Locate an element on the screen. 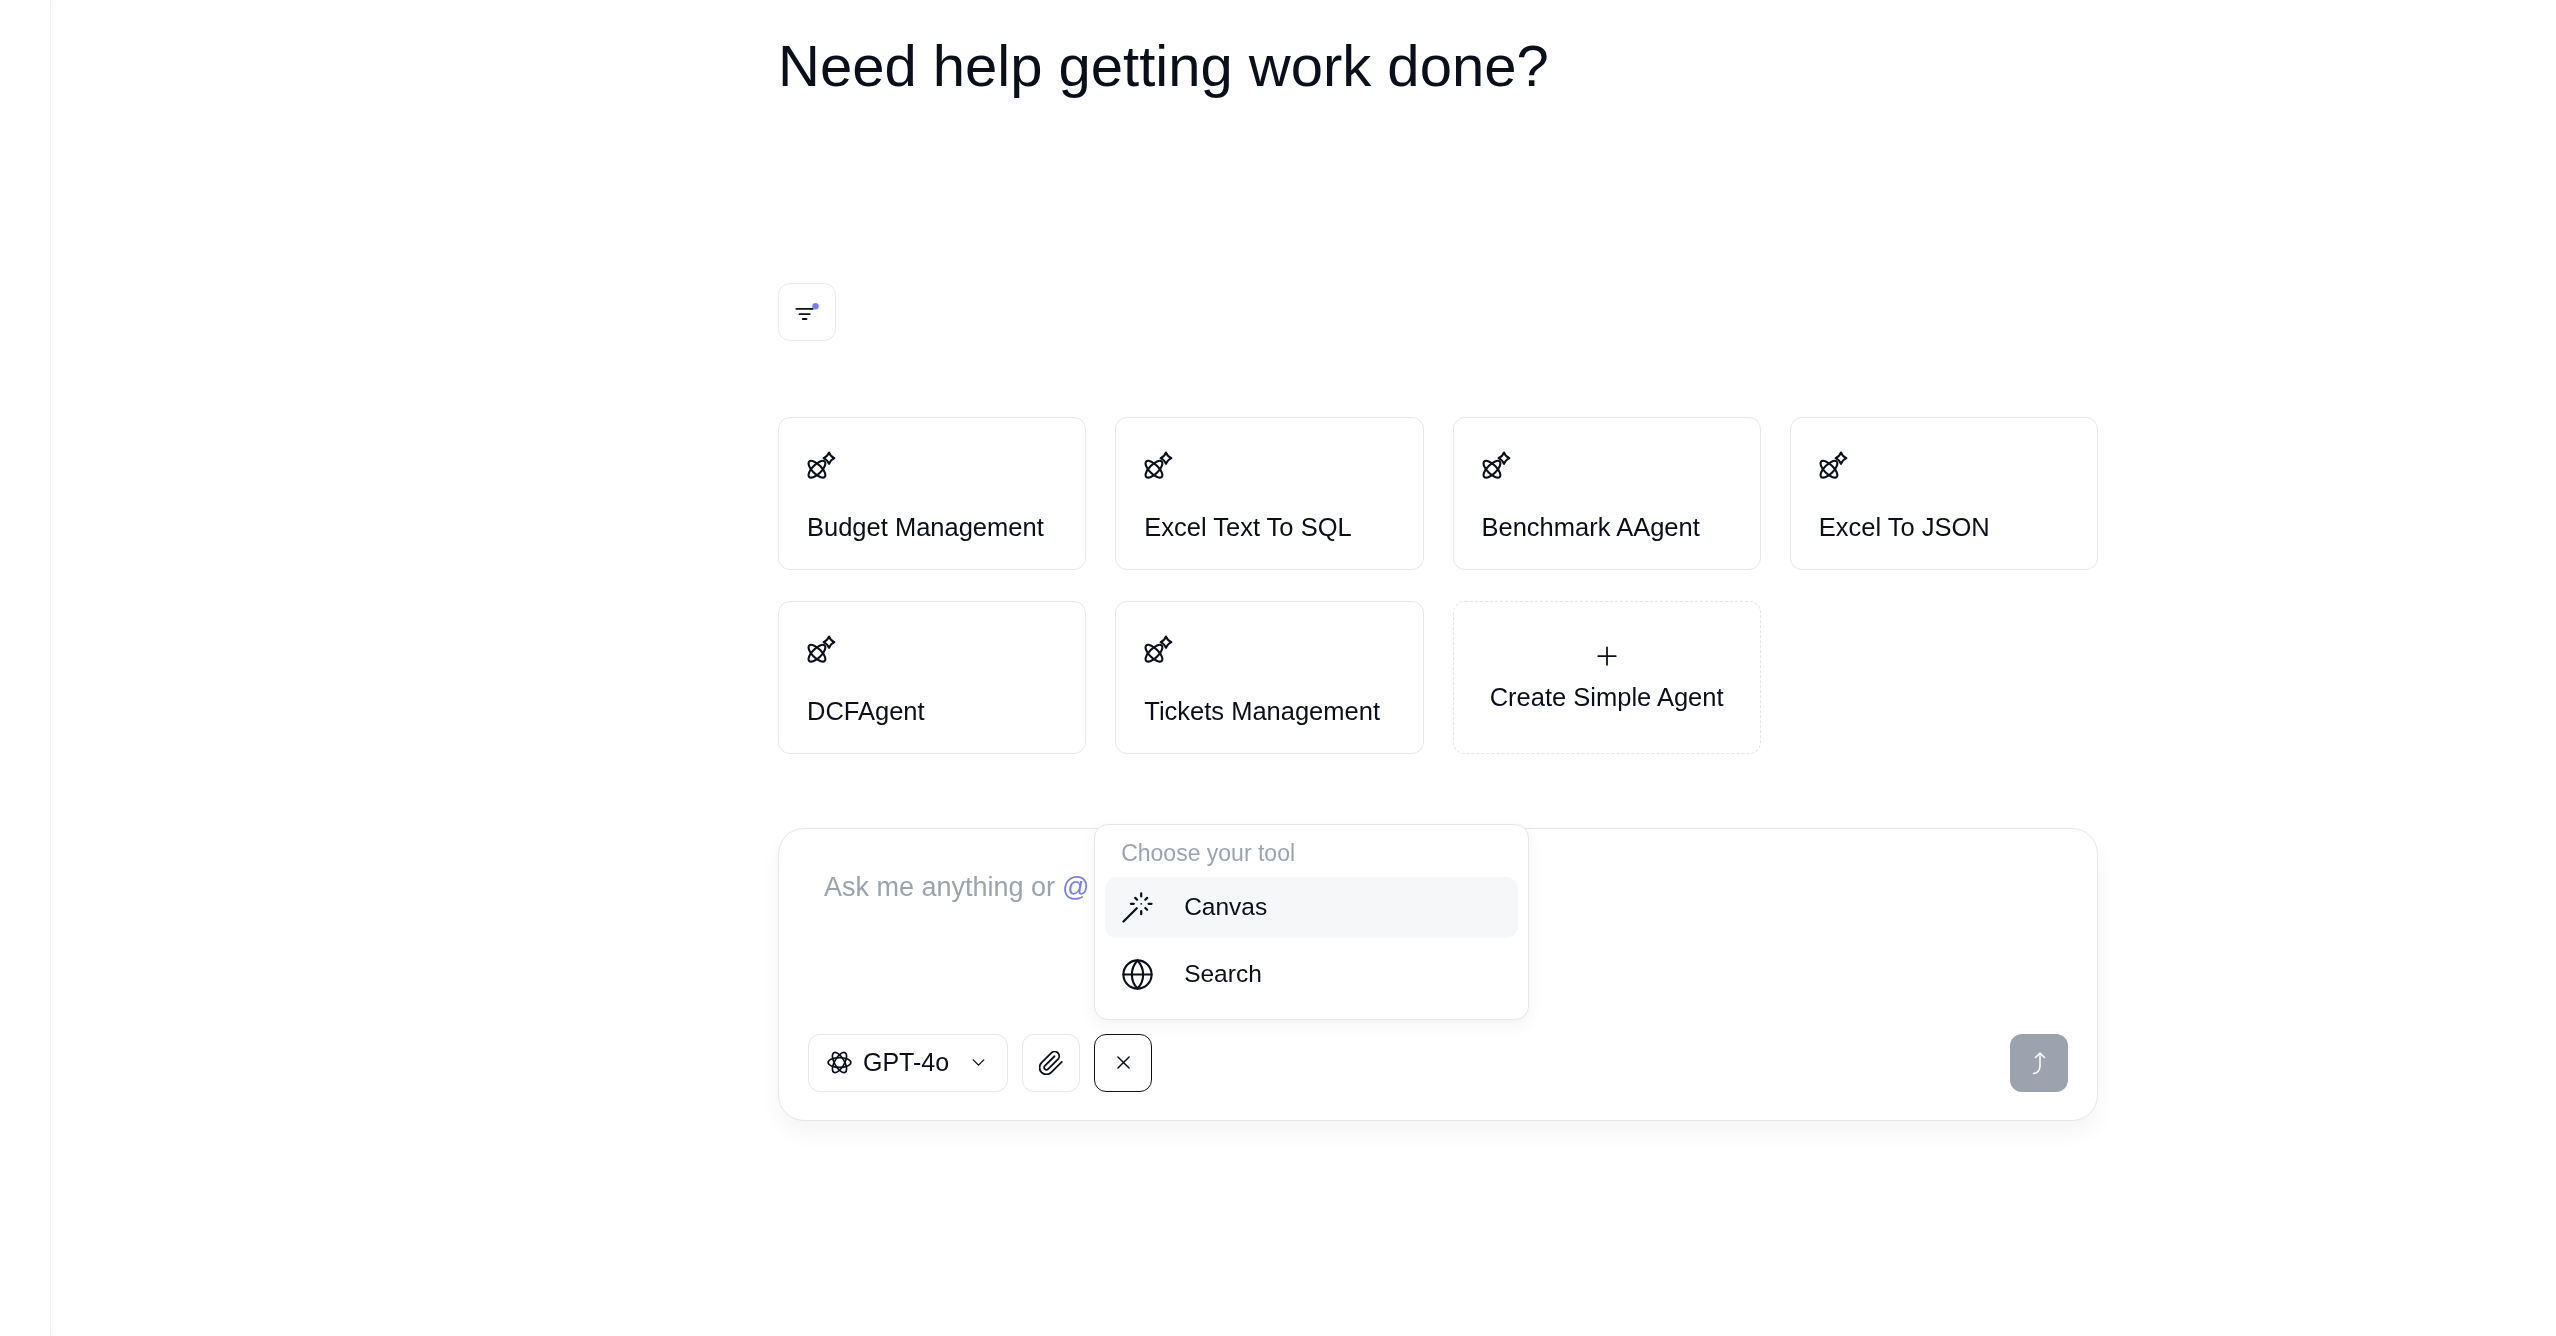  attach-button is located at coordinates (1051, 1062).